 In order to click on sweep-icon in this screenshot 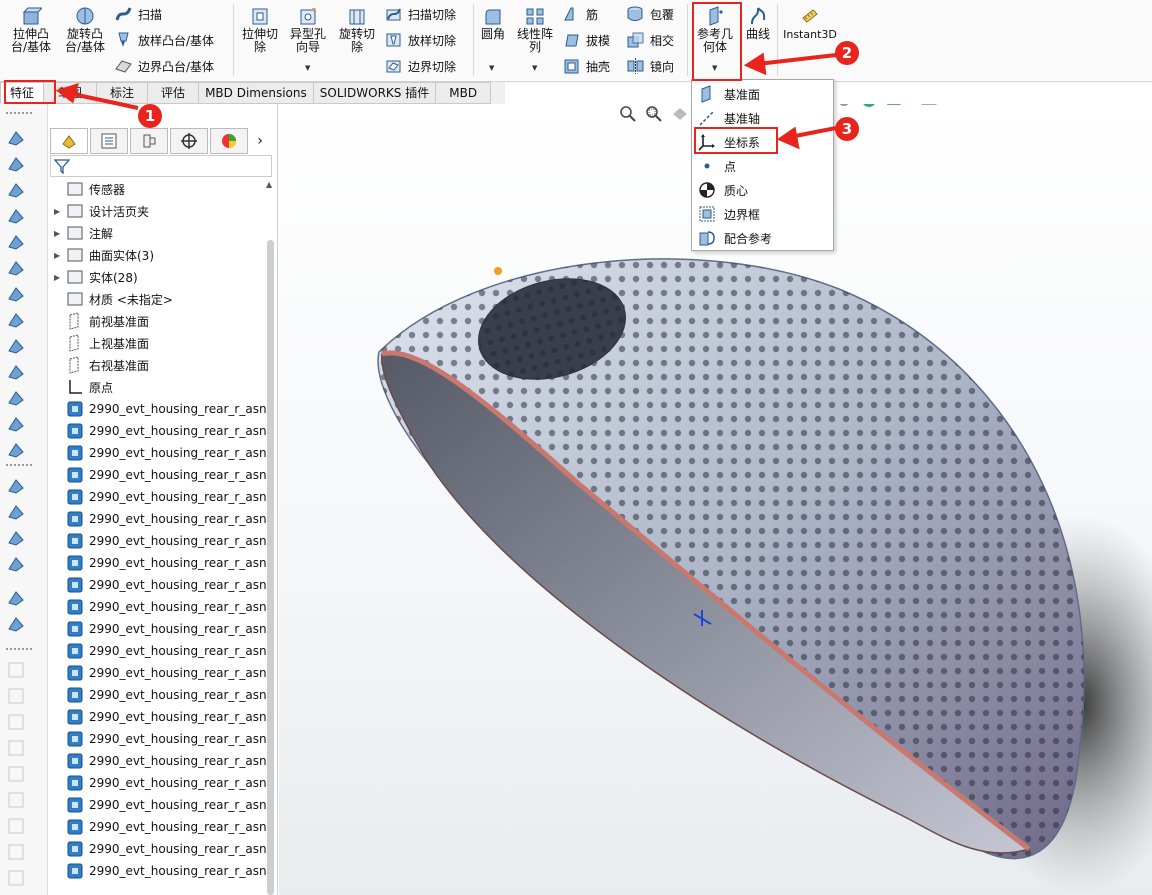, I will do `click(16, 190)`.